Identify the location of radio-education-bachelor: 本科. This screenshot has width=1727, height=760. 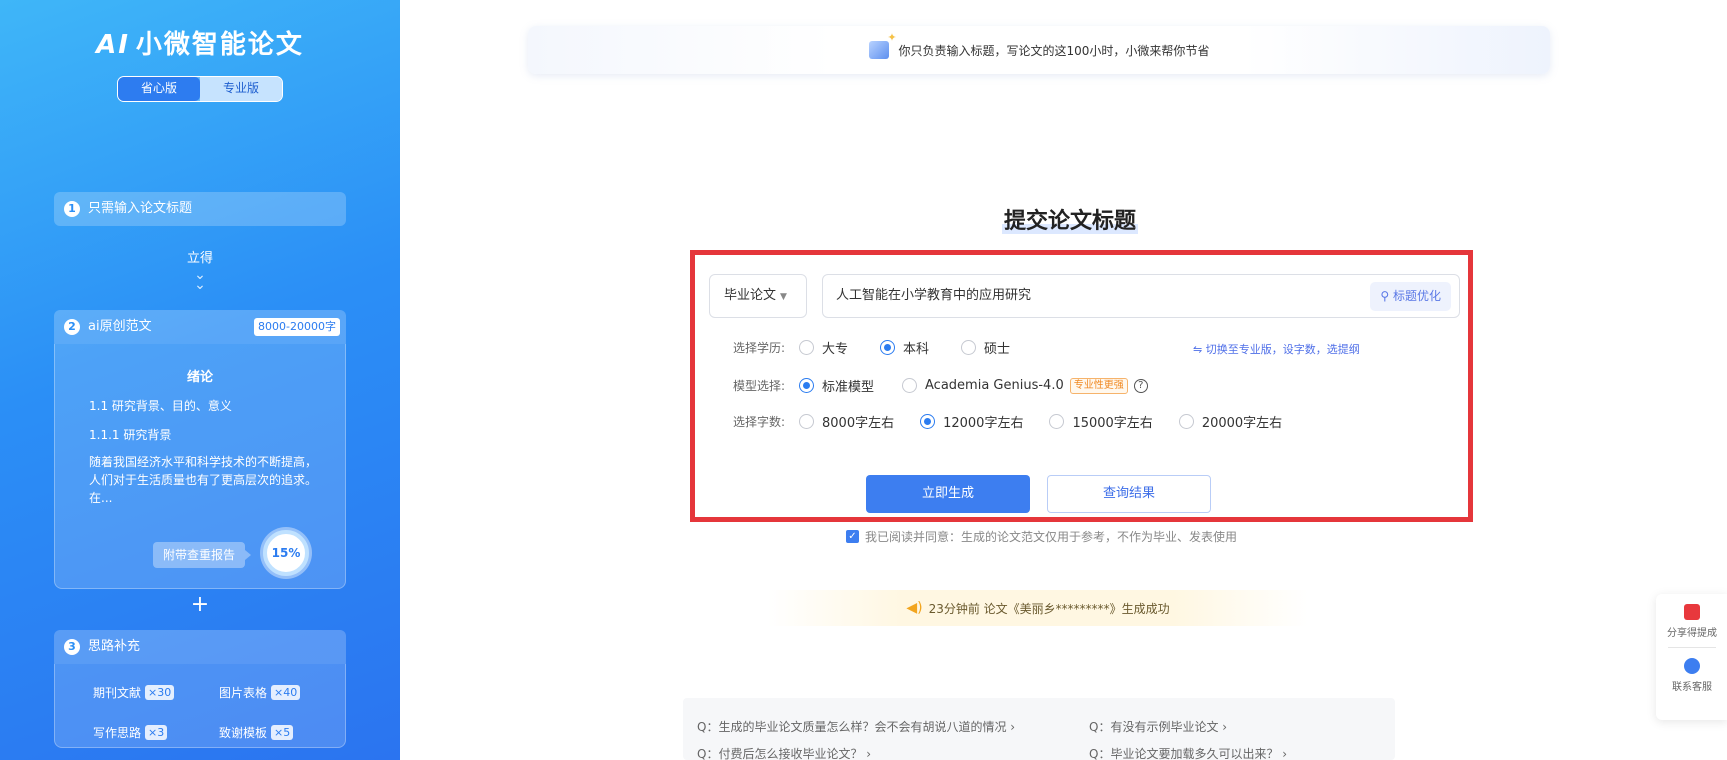
(904, 347).